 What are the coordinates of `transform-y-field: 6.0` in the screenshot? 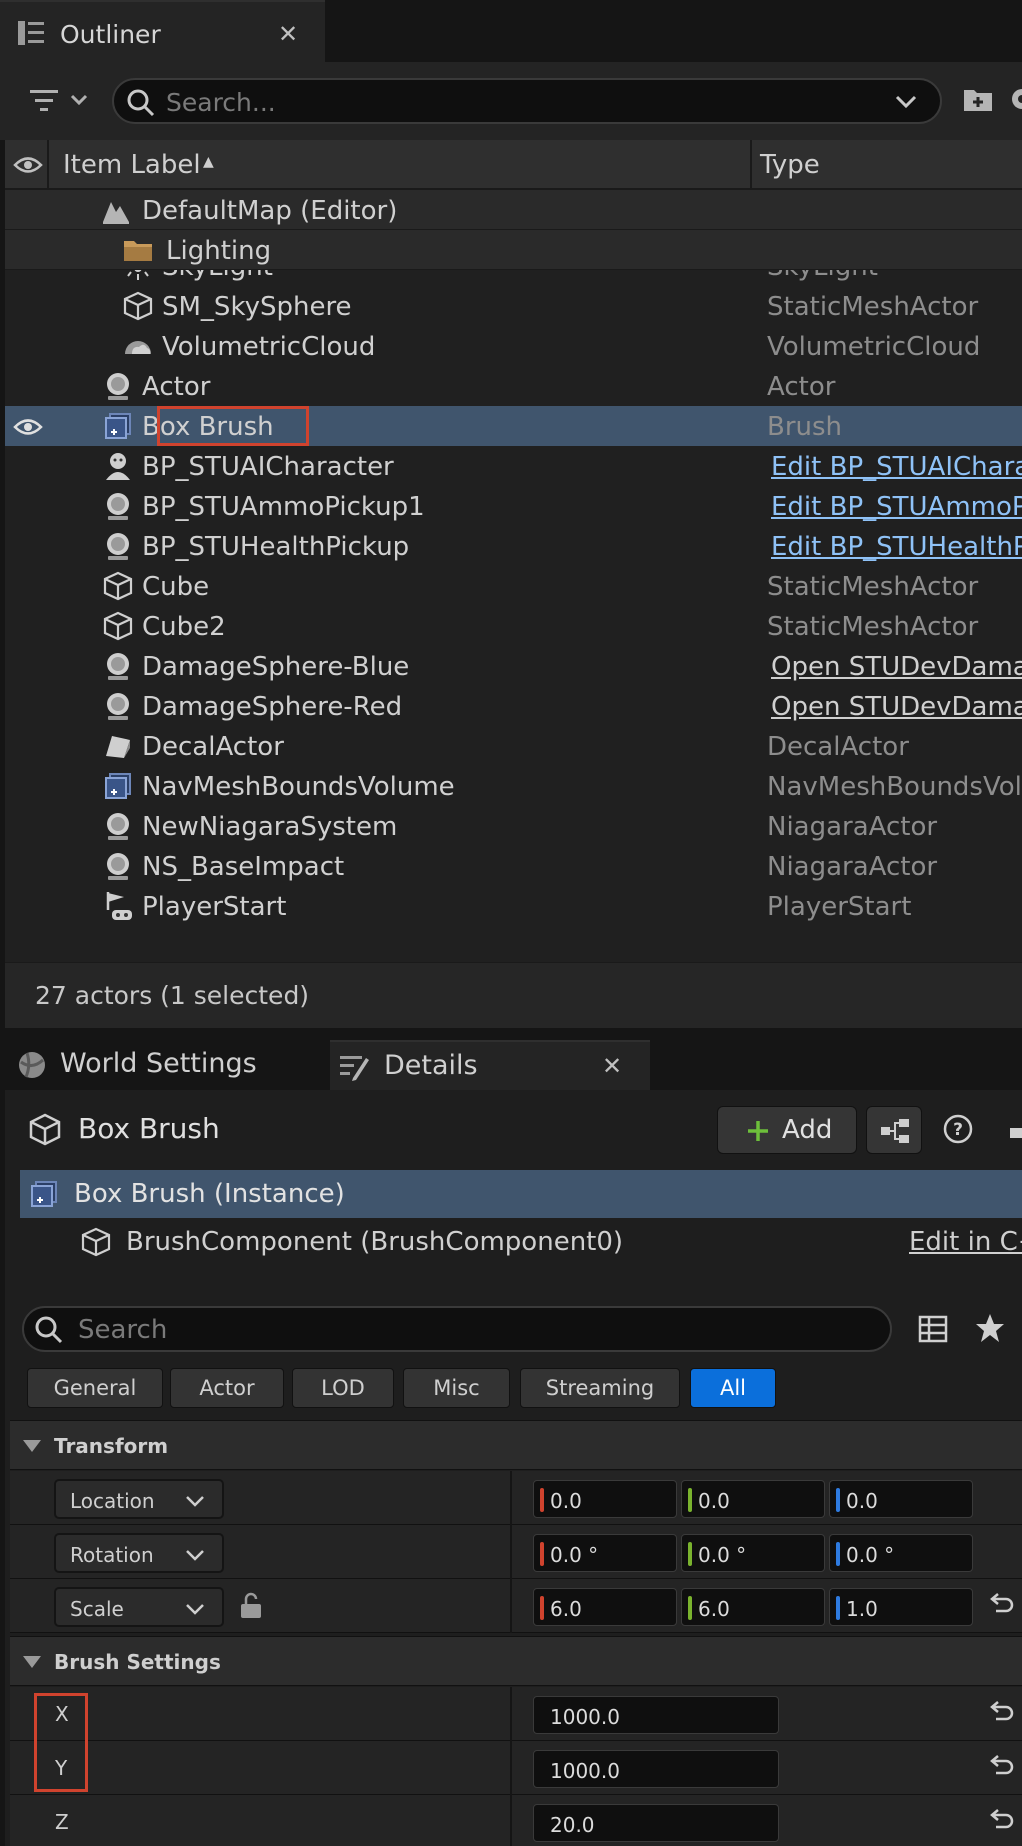 It's located at (753, 1607).